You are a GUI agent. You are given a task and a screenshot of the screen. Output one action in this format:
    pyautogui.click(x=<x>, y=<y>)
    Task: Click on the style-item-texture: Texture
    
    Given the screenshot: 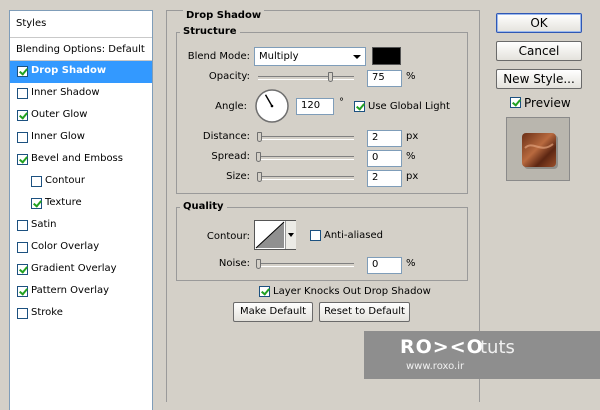 What is the action you would take?
    pyautogui.click(x=81, y=204)
    